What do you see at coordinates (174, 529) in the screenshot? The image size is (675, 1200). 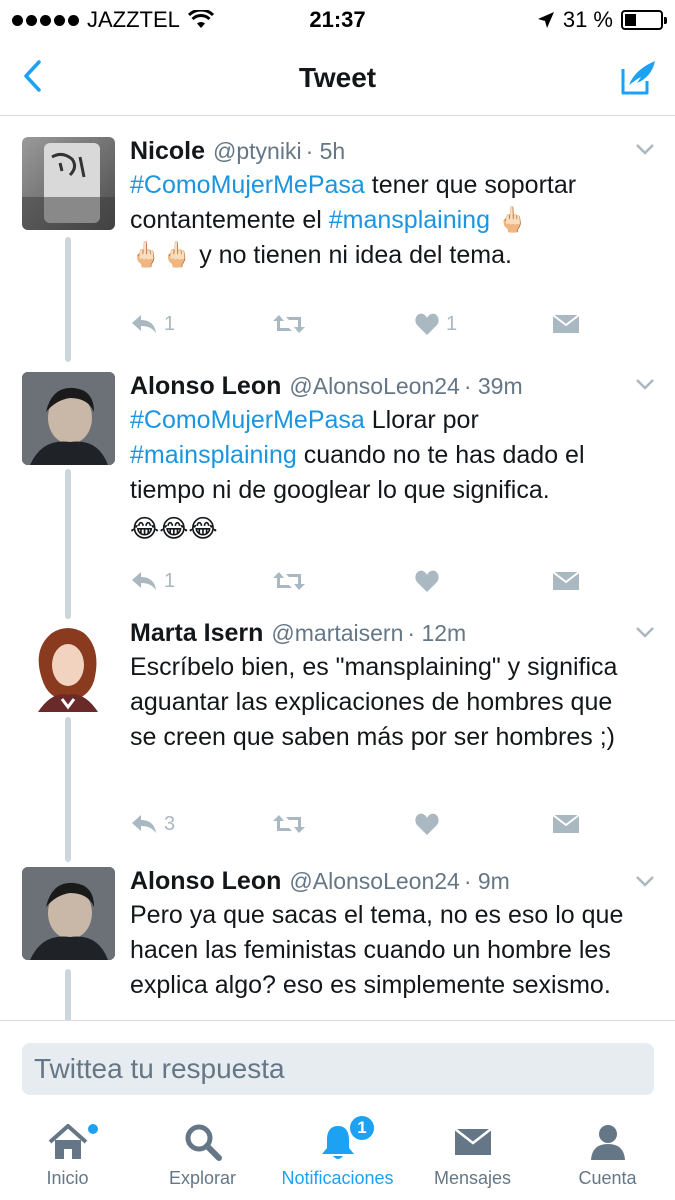 I see `emoji-group: 😂😂😂` at bounding box center [174, 529].